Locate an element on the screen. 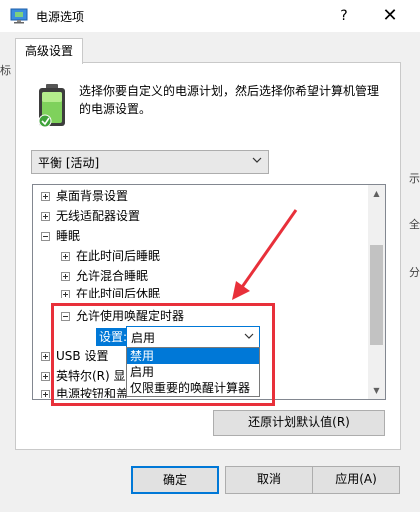 The height and width of the screenshot is (512, 420). setting-label: 设置: is located at coordinates (113, 337).